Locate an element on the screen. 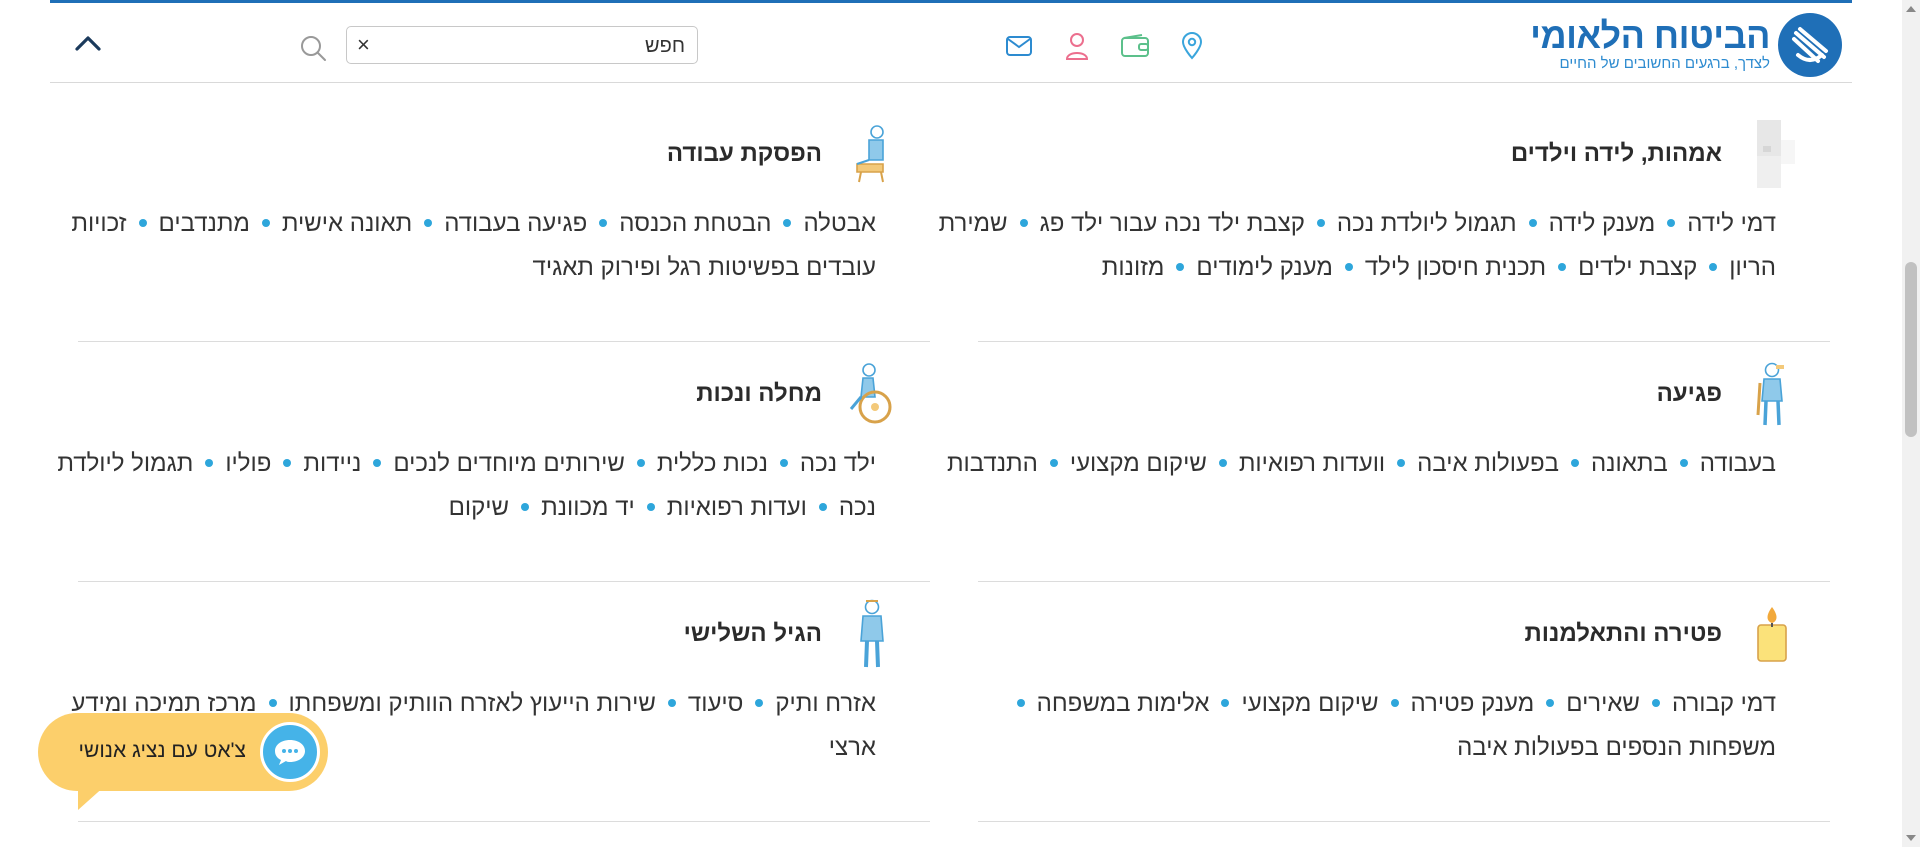  location-icon is located at coordinates (1192, 46).